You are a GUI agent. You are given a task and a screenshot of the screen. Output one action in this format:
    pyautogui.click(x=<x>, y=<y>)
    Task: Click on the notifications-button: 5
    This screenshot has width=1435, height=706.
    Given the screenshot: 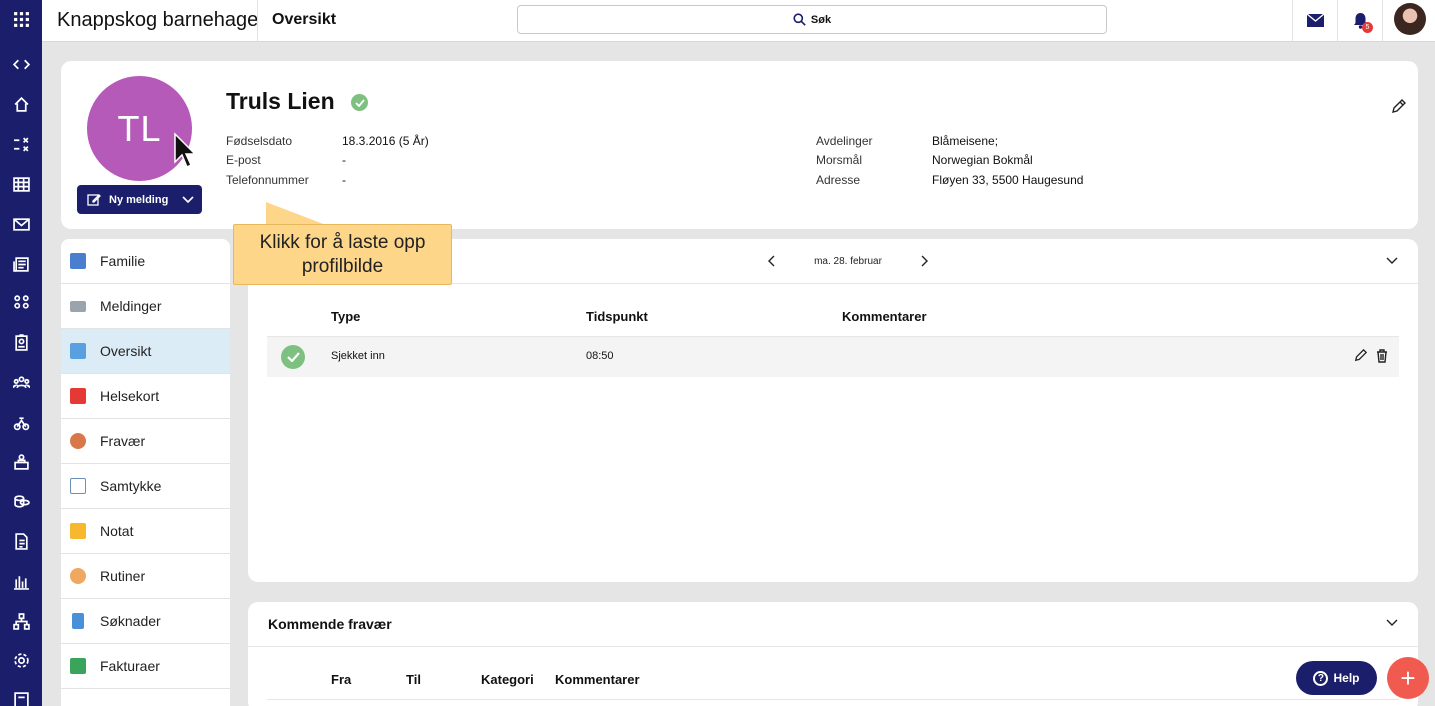 What is the action you would take?
    pyautogui.click(x=1360, y=20)
    